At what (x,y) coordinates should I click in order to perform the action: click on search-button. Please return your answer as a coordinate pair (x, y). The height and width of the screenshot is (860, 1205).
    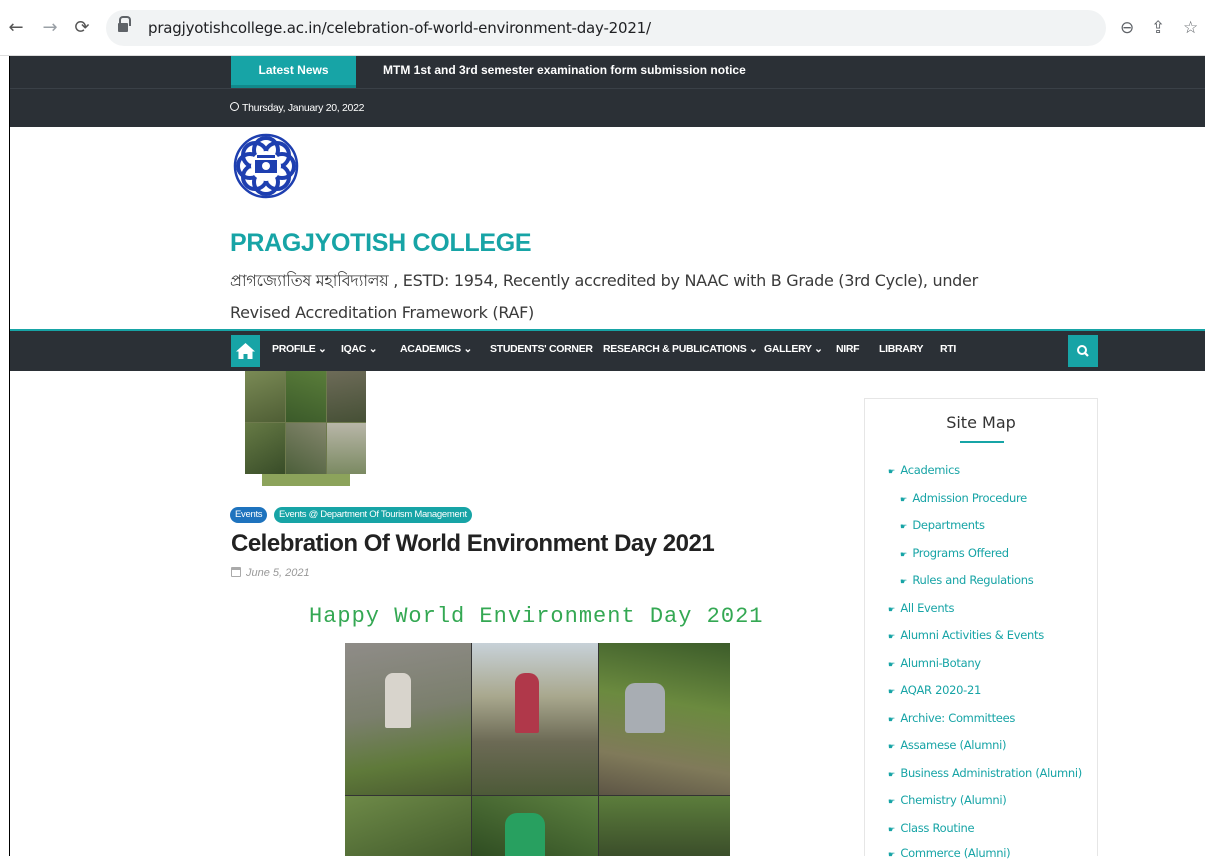
    Looking at the image, I should click on (1083, 351).